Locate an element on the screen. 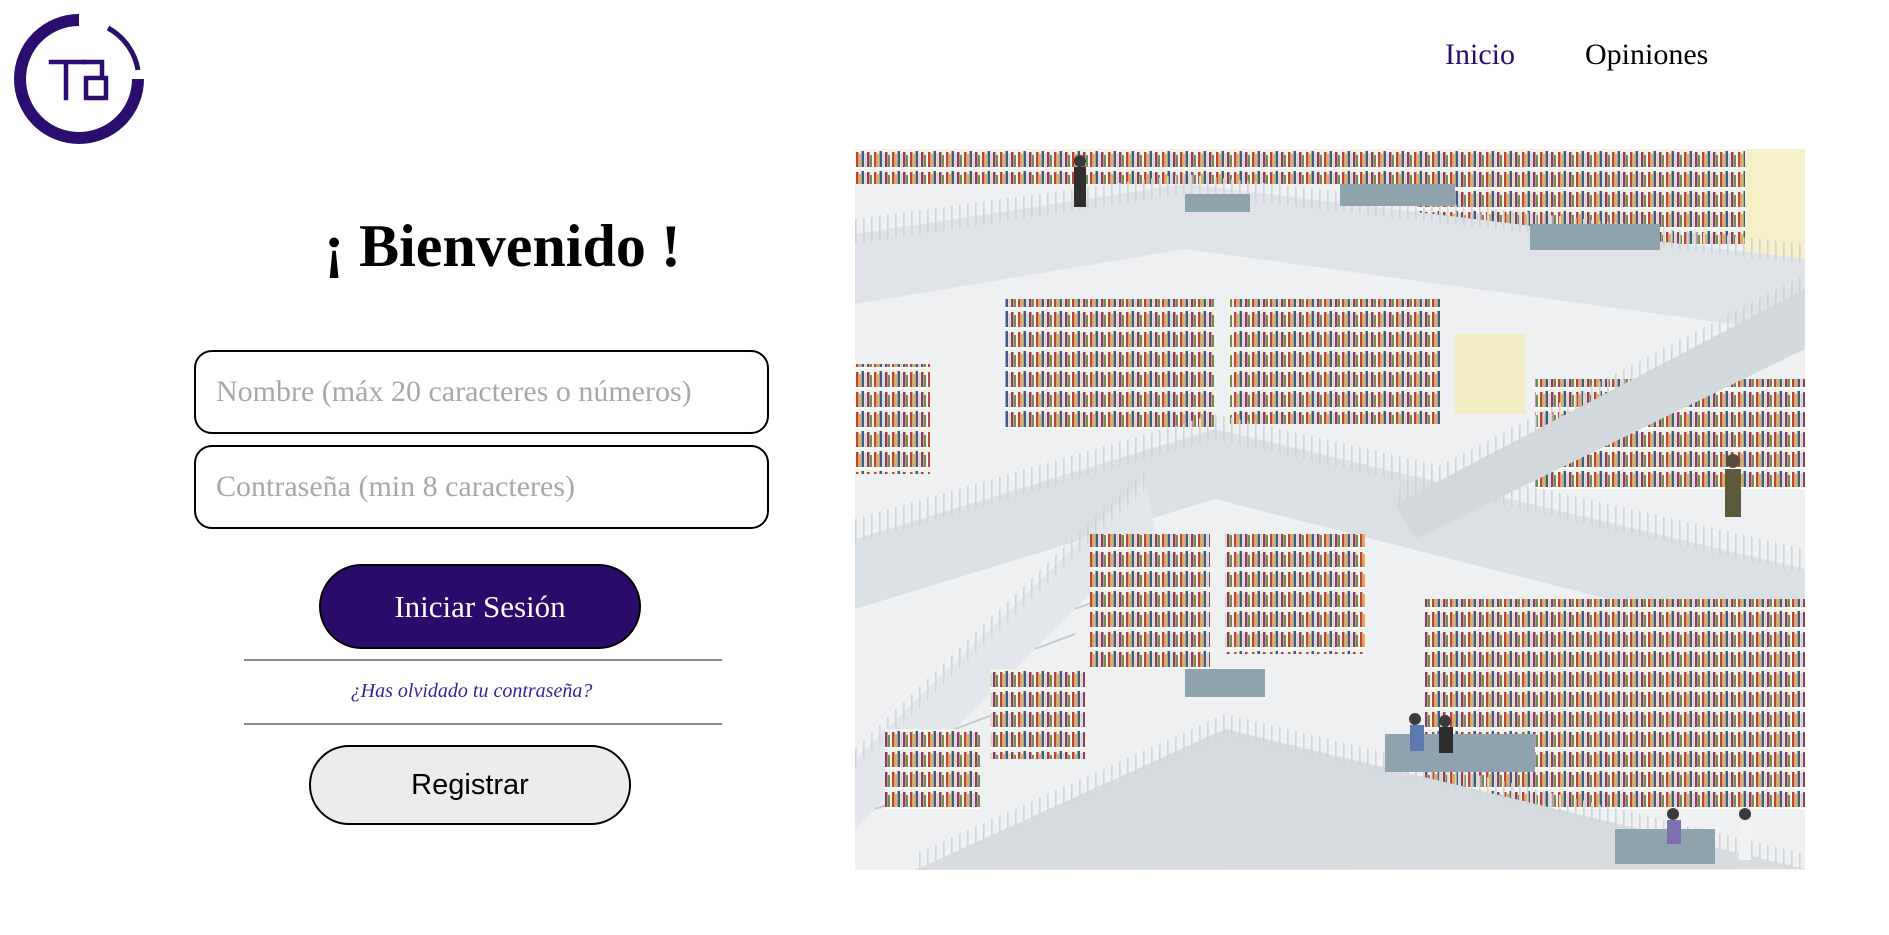  logo-icon: TB is located at coordinates (79, 79).